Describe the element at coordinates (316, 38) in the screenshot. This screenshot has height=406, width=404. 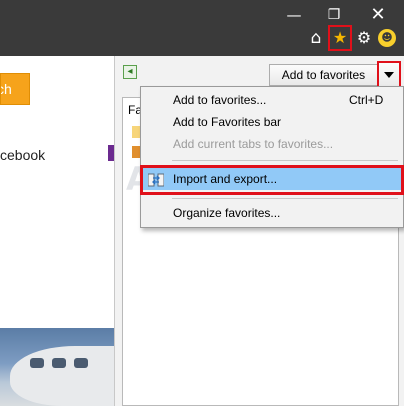
I see `home-icon: ⌂` at that location.